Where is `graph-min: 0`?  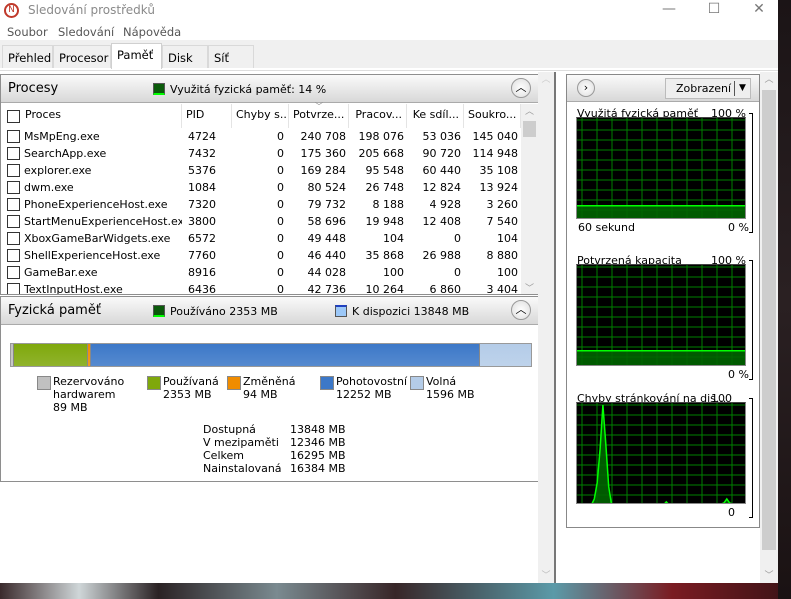 graph-min: 0 is located at coordinates (731, 512).